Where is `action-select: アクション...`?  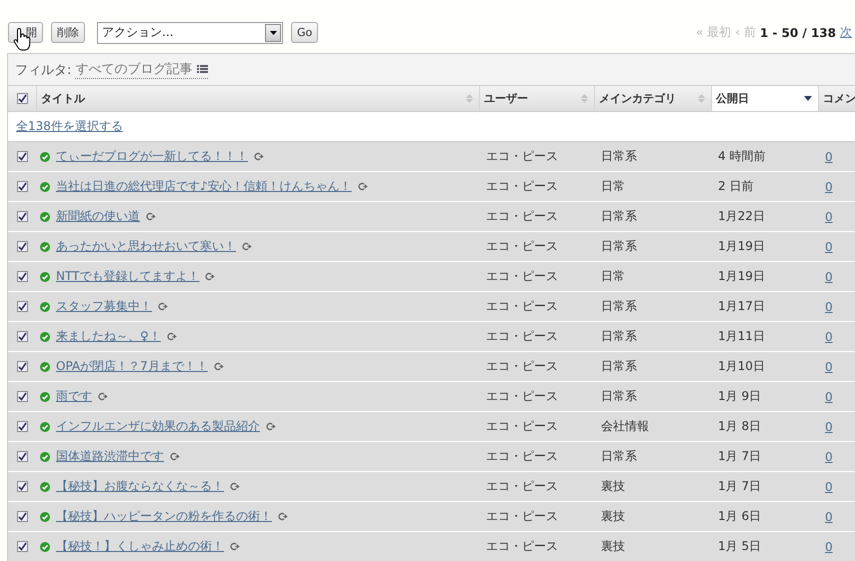
action-select: アクション... is located at coordinates (190, 33).